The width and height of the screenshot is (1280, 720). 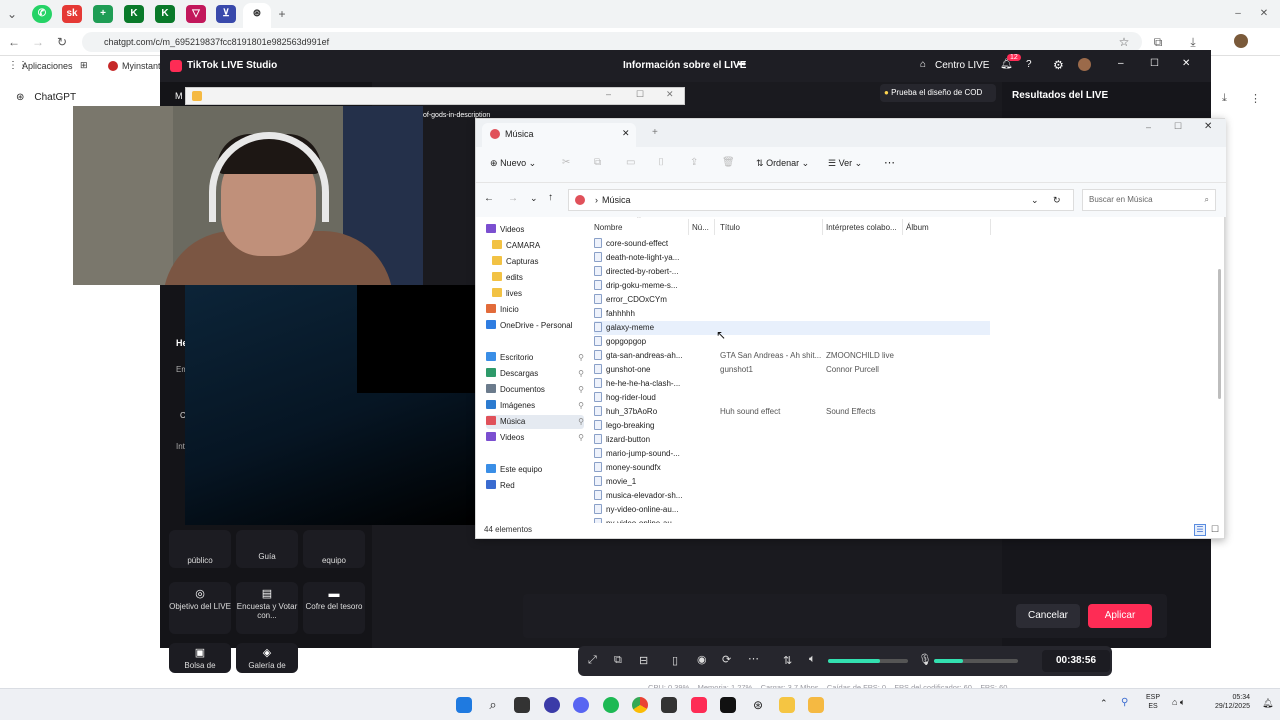 I want to click on file-row: hog-rider-loud, so click(x=792, y=398).